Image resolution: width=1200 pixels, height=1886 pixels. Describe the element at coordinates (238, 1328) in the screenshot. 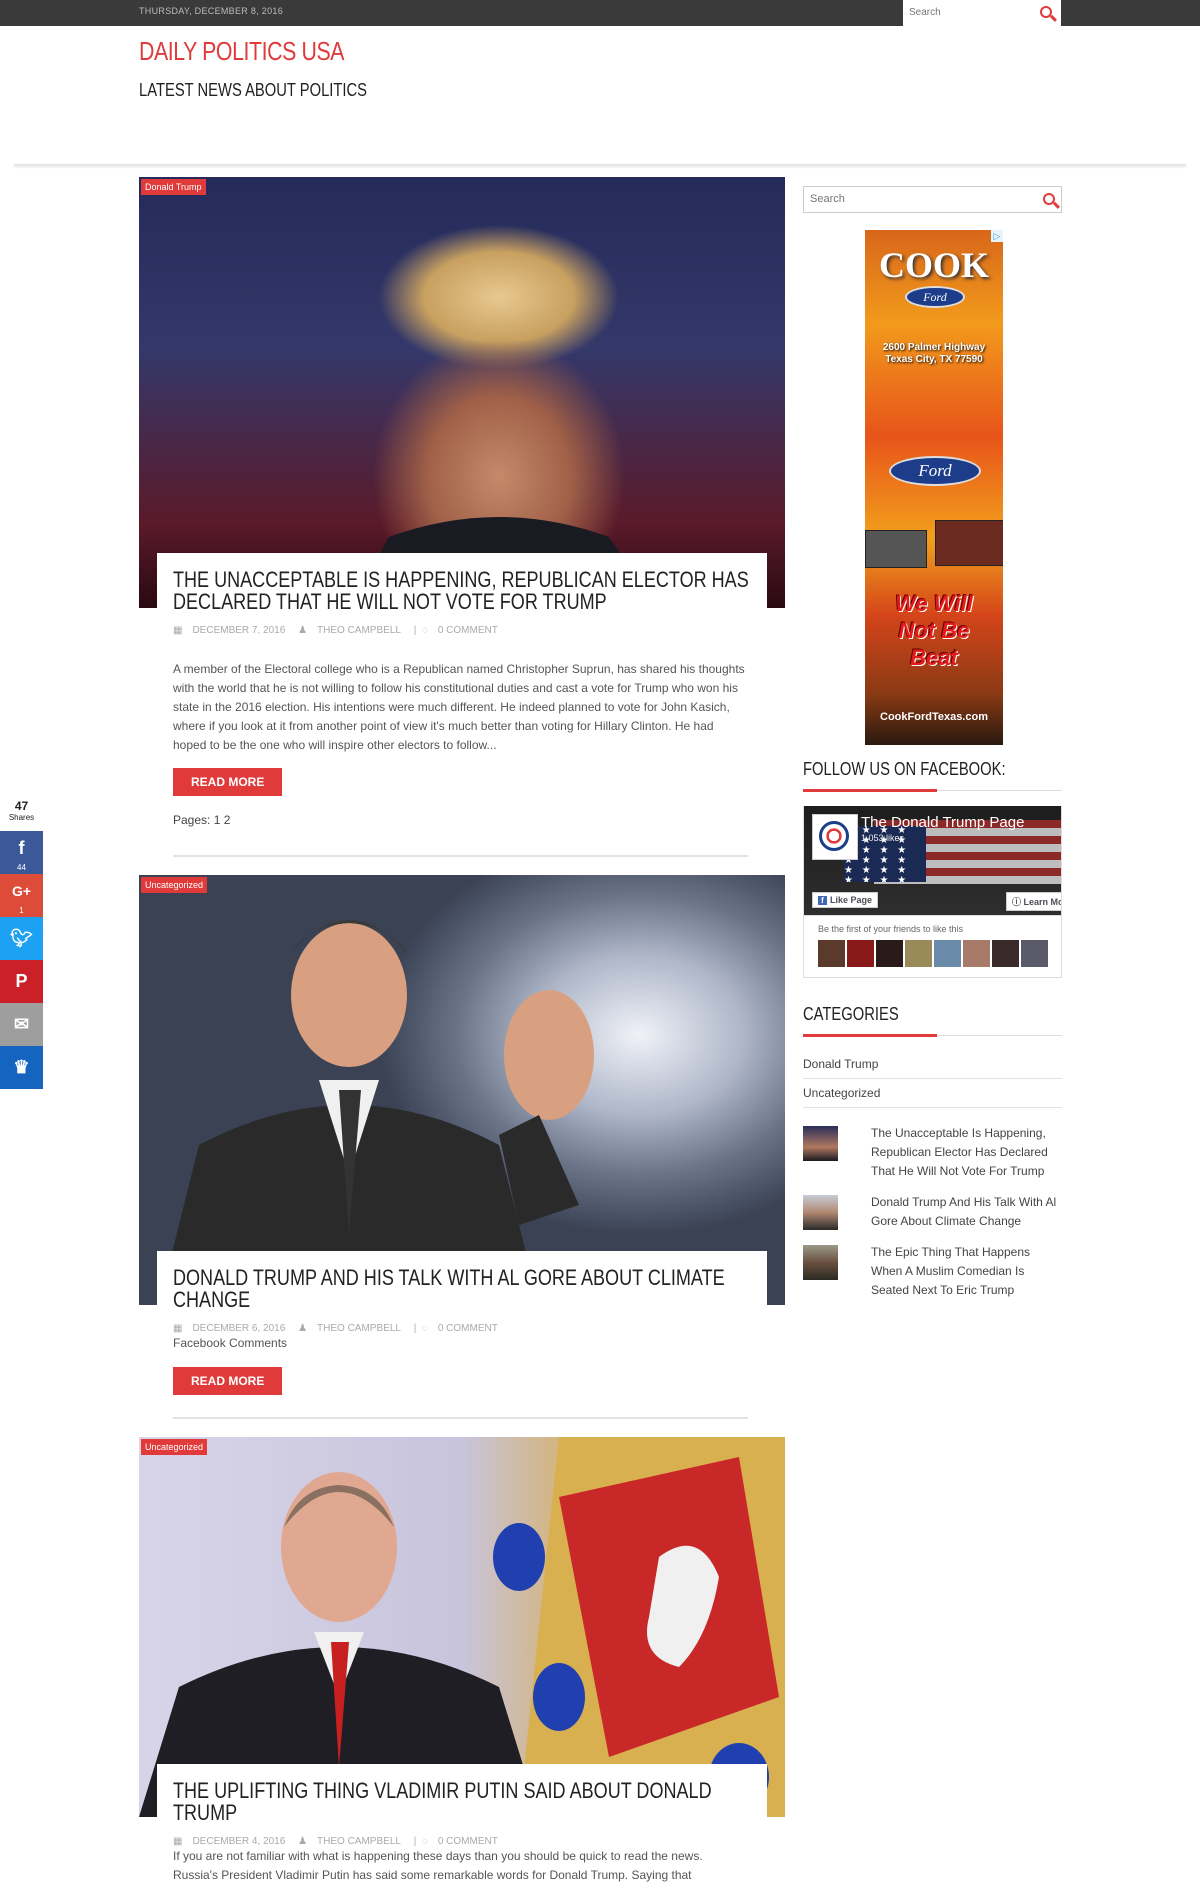

I see `post-date: DECEMBER 6, 2016` at that location.